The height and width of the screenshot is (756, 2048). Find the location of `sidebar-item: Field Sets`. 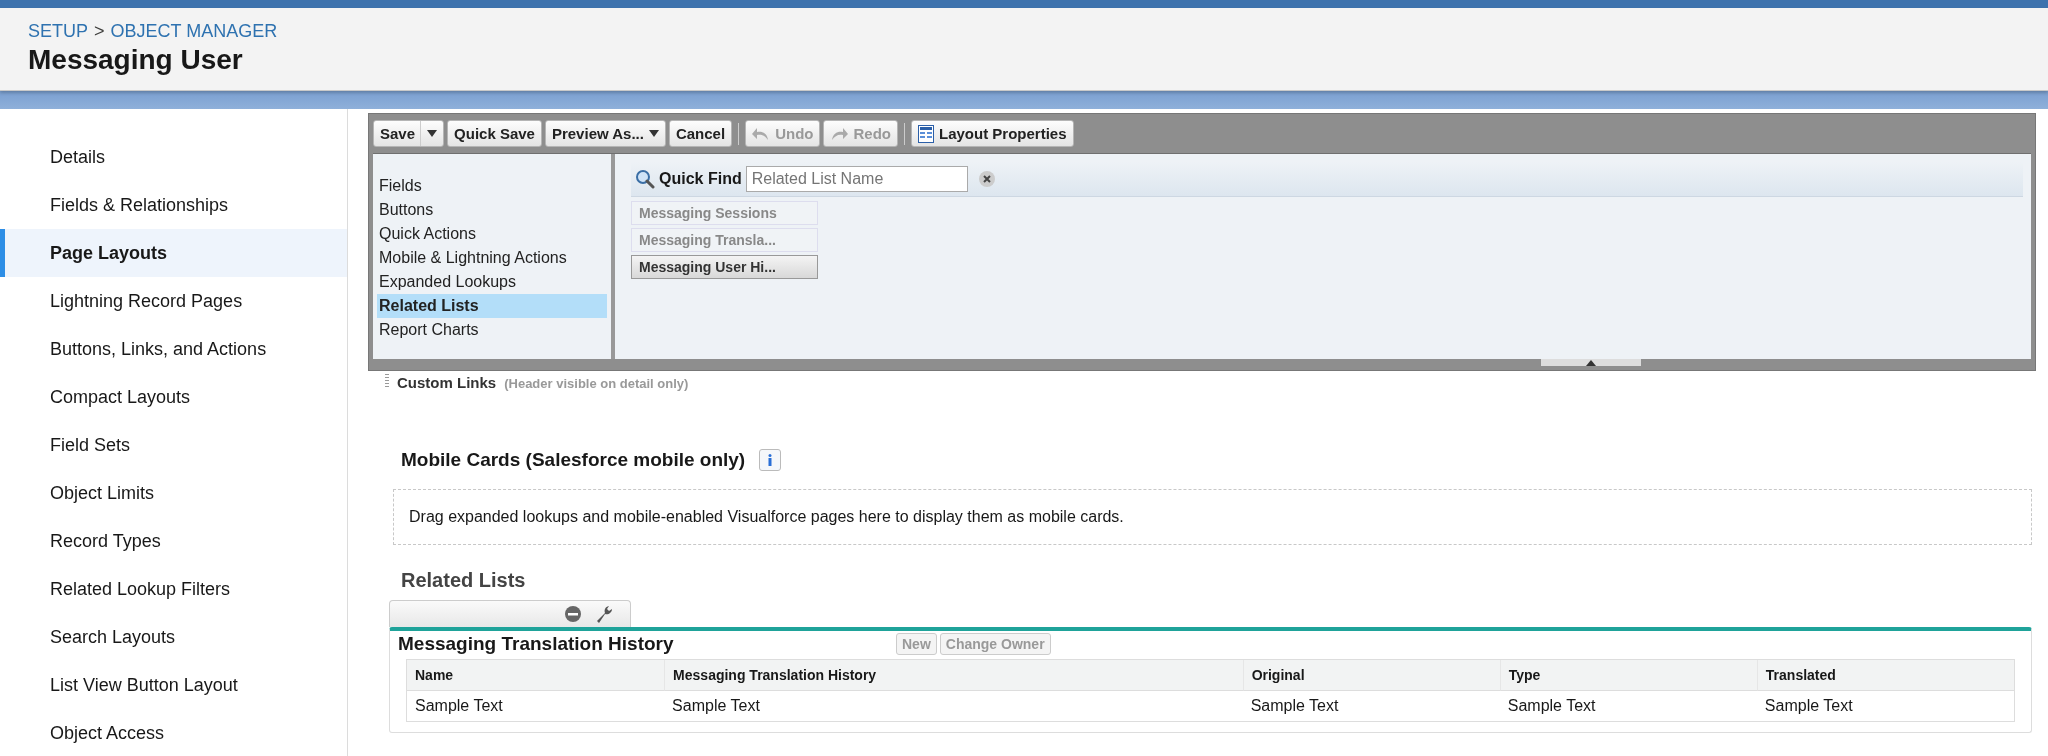

sidebar-item: Field Sets is located at coordinates (173, 445).